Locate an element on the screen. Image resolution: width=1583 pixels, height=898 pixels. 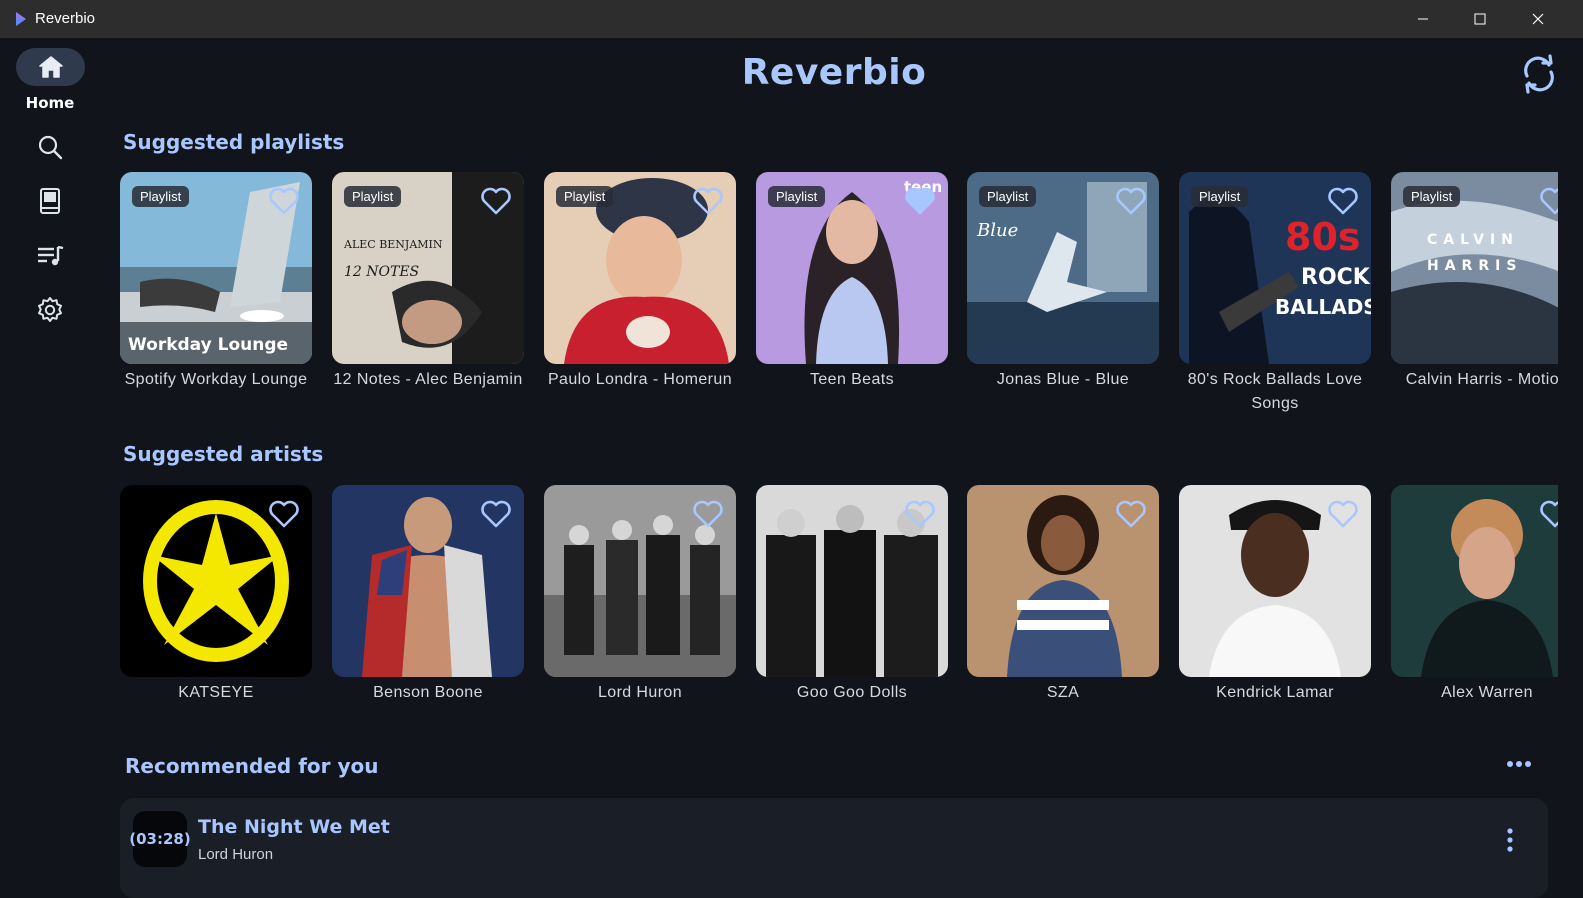
song-artwork: (03:28) is located at coordinates (160, 839).